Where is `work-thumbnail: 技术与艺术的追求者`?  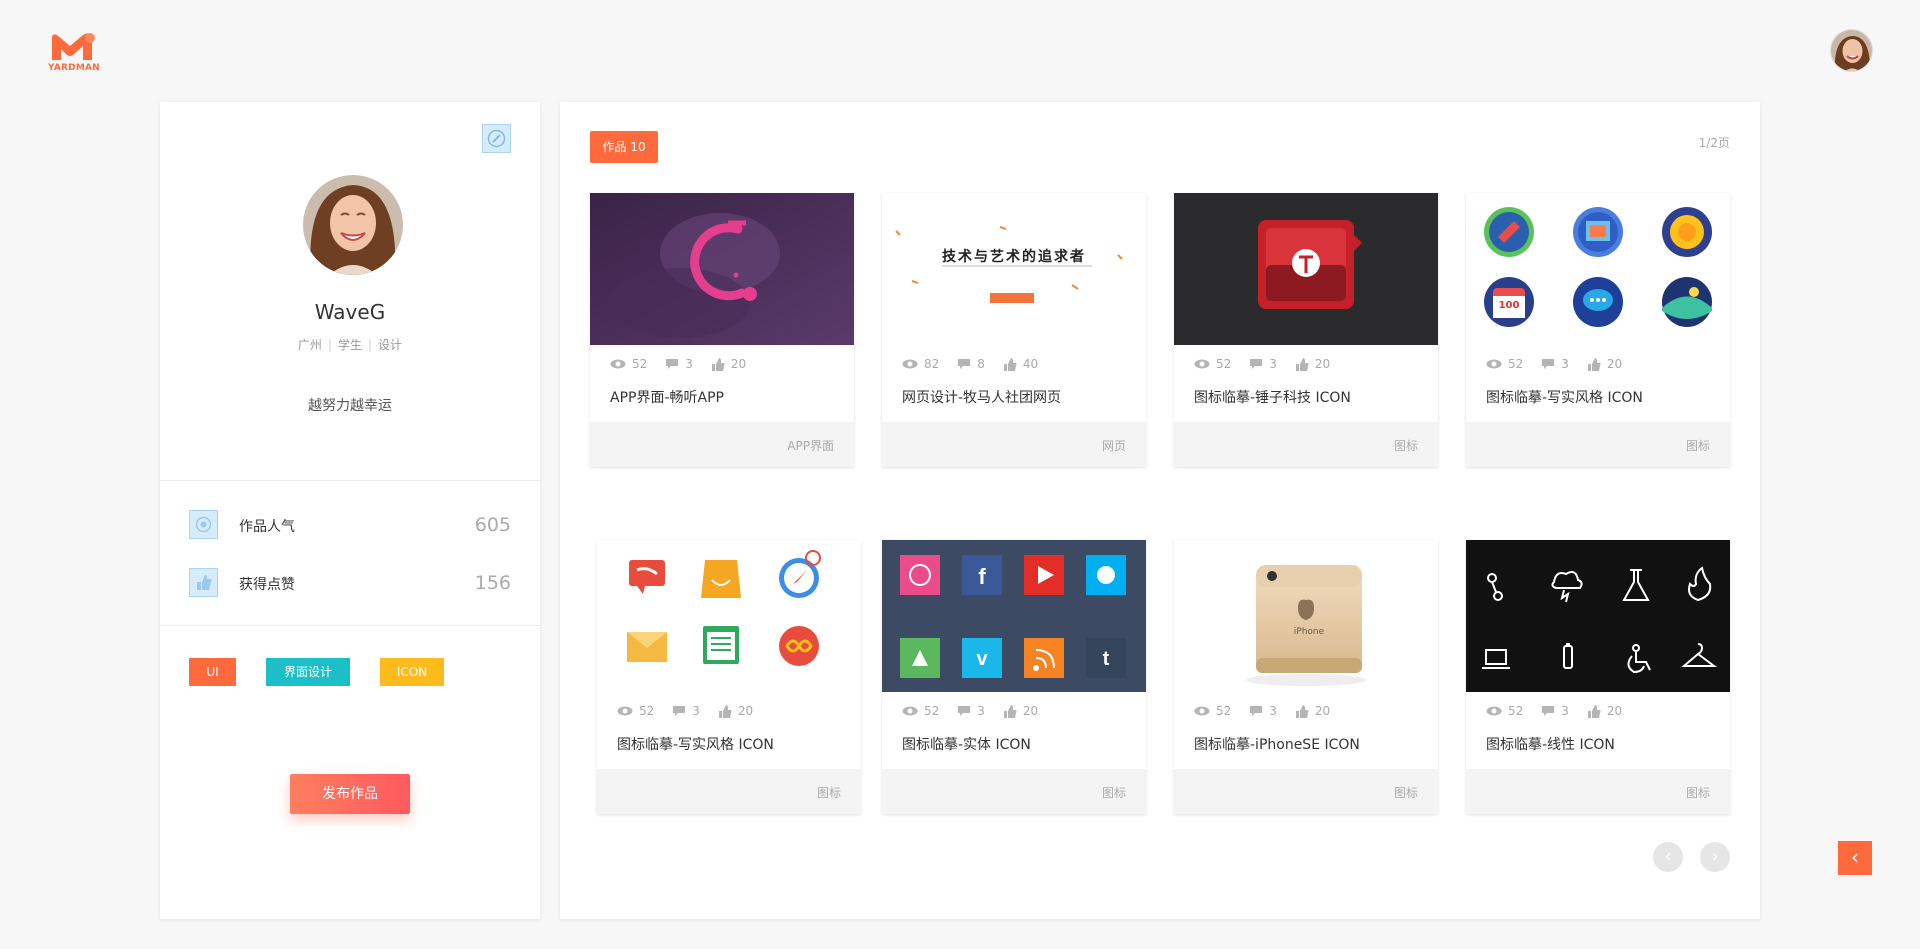 work-thumbnail: 技术与艺术的追求者 is located at coordinates (1014, 269).